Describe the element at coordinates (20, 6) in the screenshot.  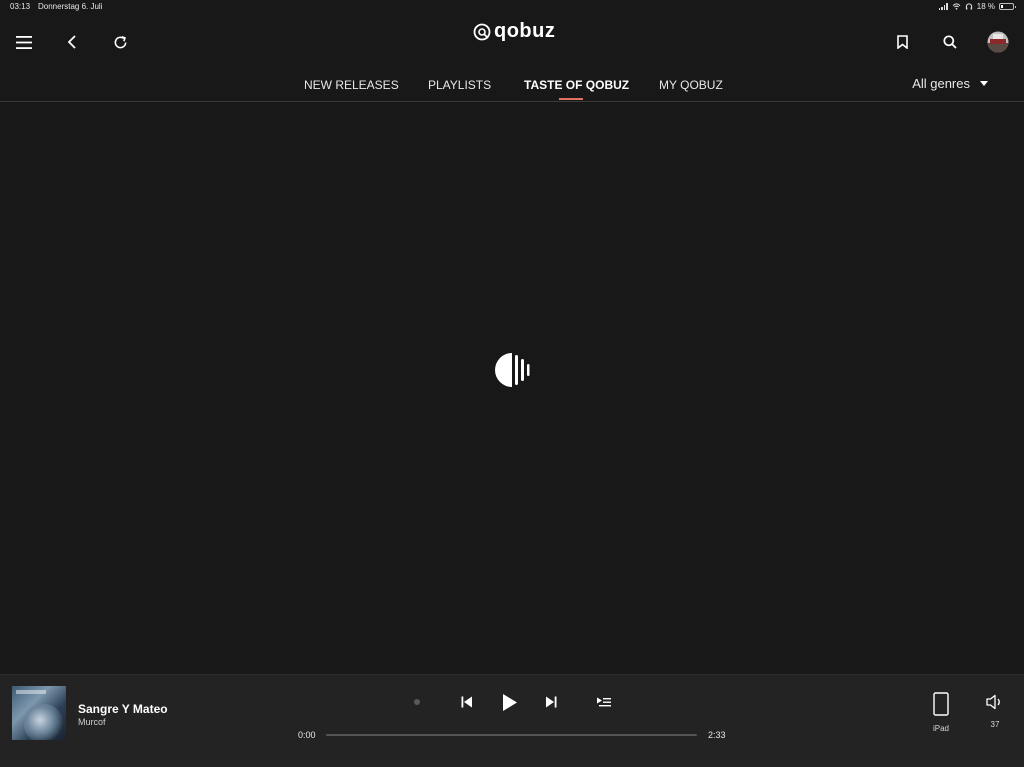
I see `status-time: 03:13` at that location.